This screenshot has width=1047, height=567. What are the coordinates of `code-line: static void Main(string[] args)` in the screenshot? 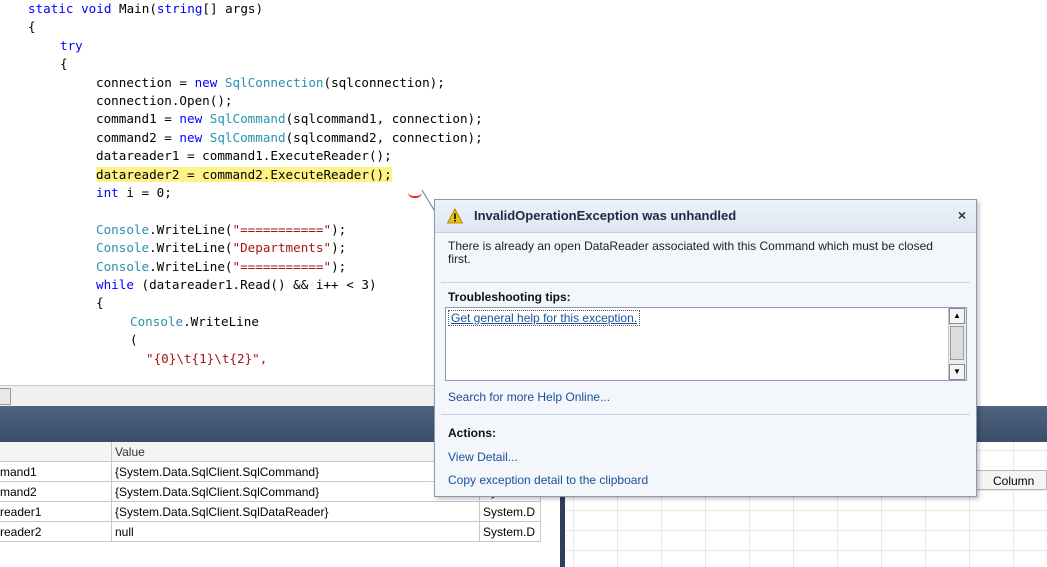 It's located at (145, 9).